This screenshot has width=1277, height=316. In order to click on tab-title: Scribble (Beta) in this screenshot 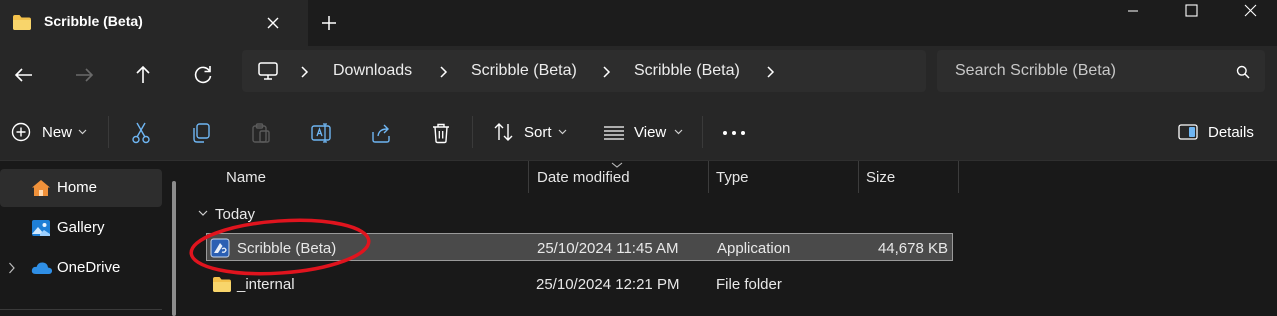, I will do `click(93, 21)`.